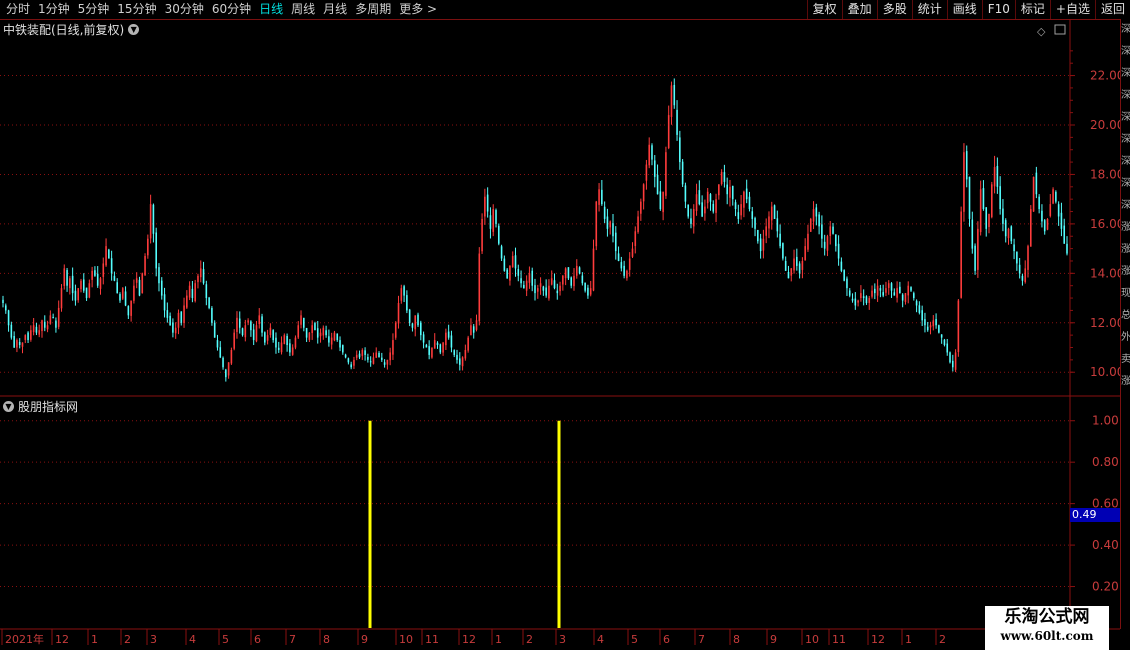 This screenshot has height=650, width=1130. I want to click on time-tick-label: 8, so click(326, 639).